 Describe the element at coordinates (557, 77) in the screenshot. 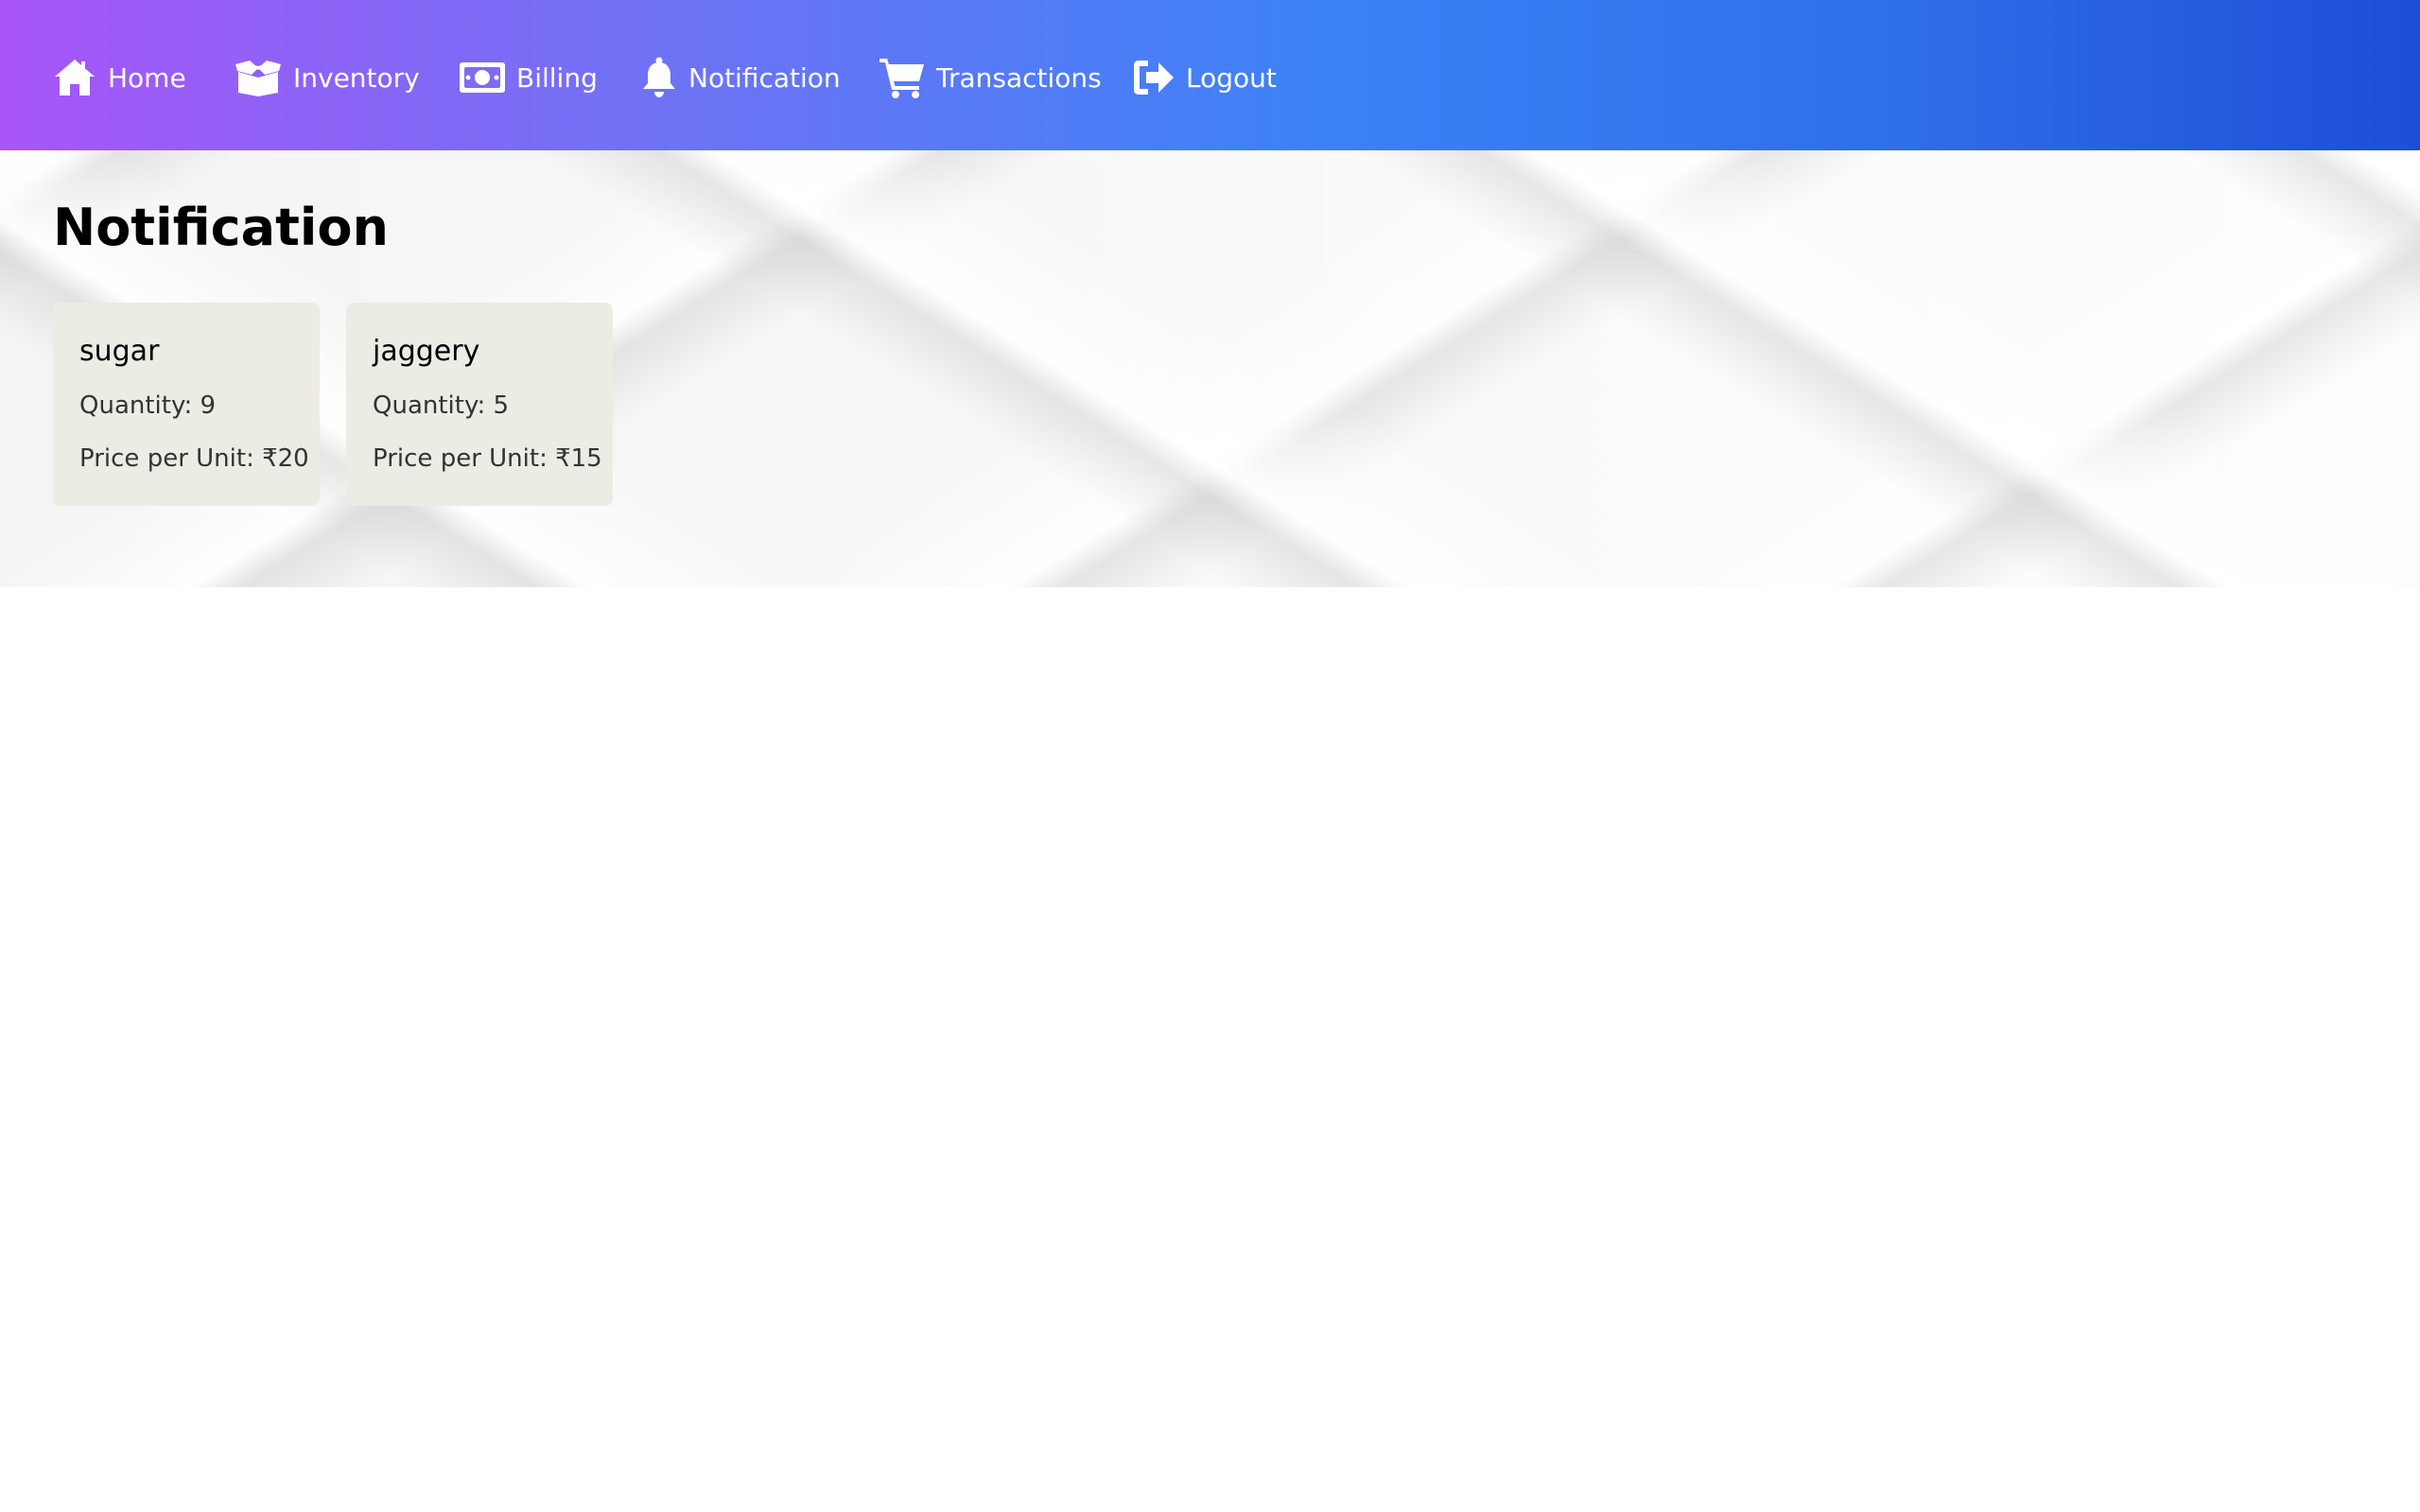

I see `nav-label-billing: Billing` at that location.